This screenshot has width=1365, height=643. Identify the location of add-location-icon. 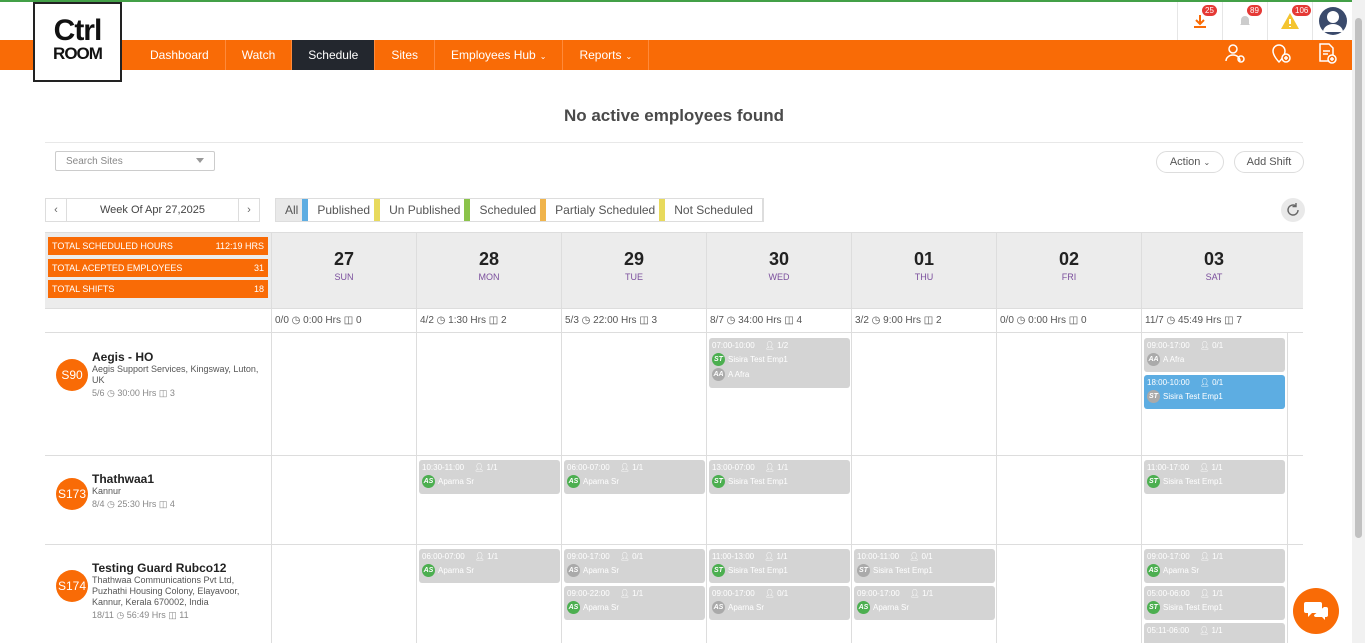
(1281, 53).